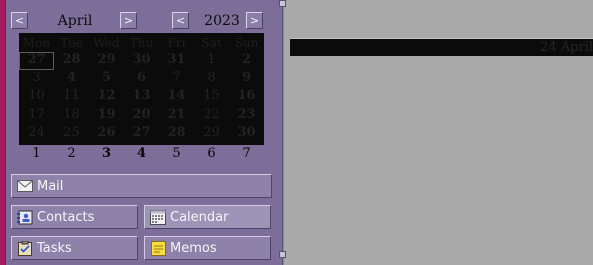 The width and height of the screenshot is (593, 265). Describe the element at coordinates (158, 217) in the screenshot. I see `calendar-icon` at that location.